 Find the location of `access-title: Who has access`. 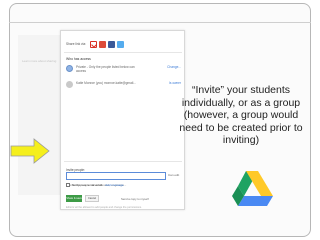

access-title: Who has access is located at coordinates (78, 59).